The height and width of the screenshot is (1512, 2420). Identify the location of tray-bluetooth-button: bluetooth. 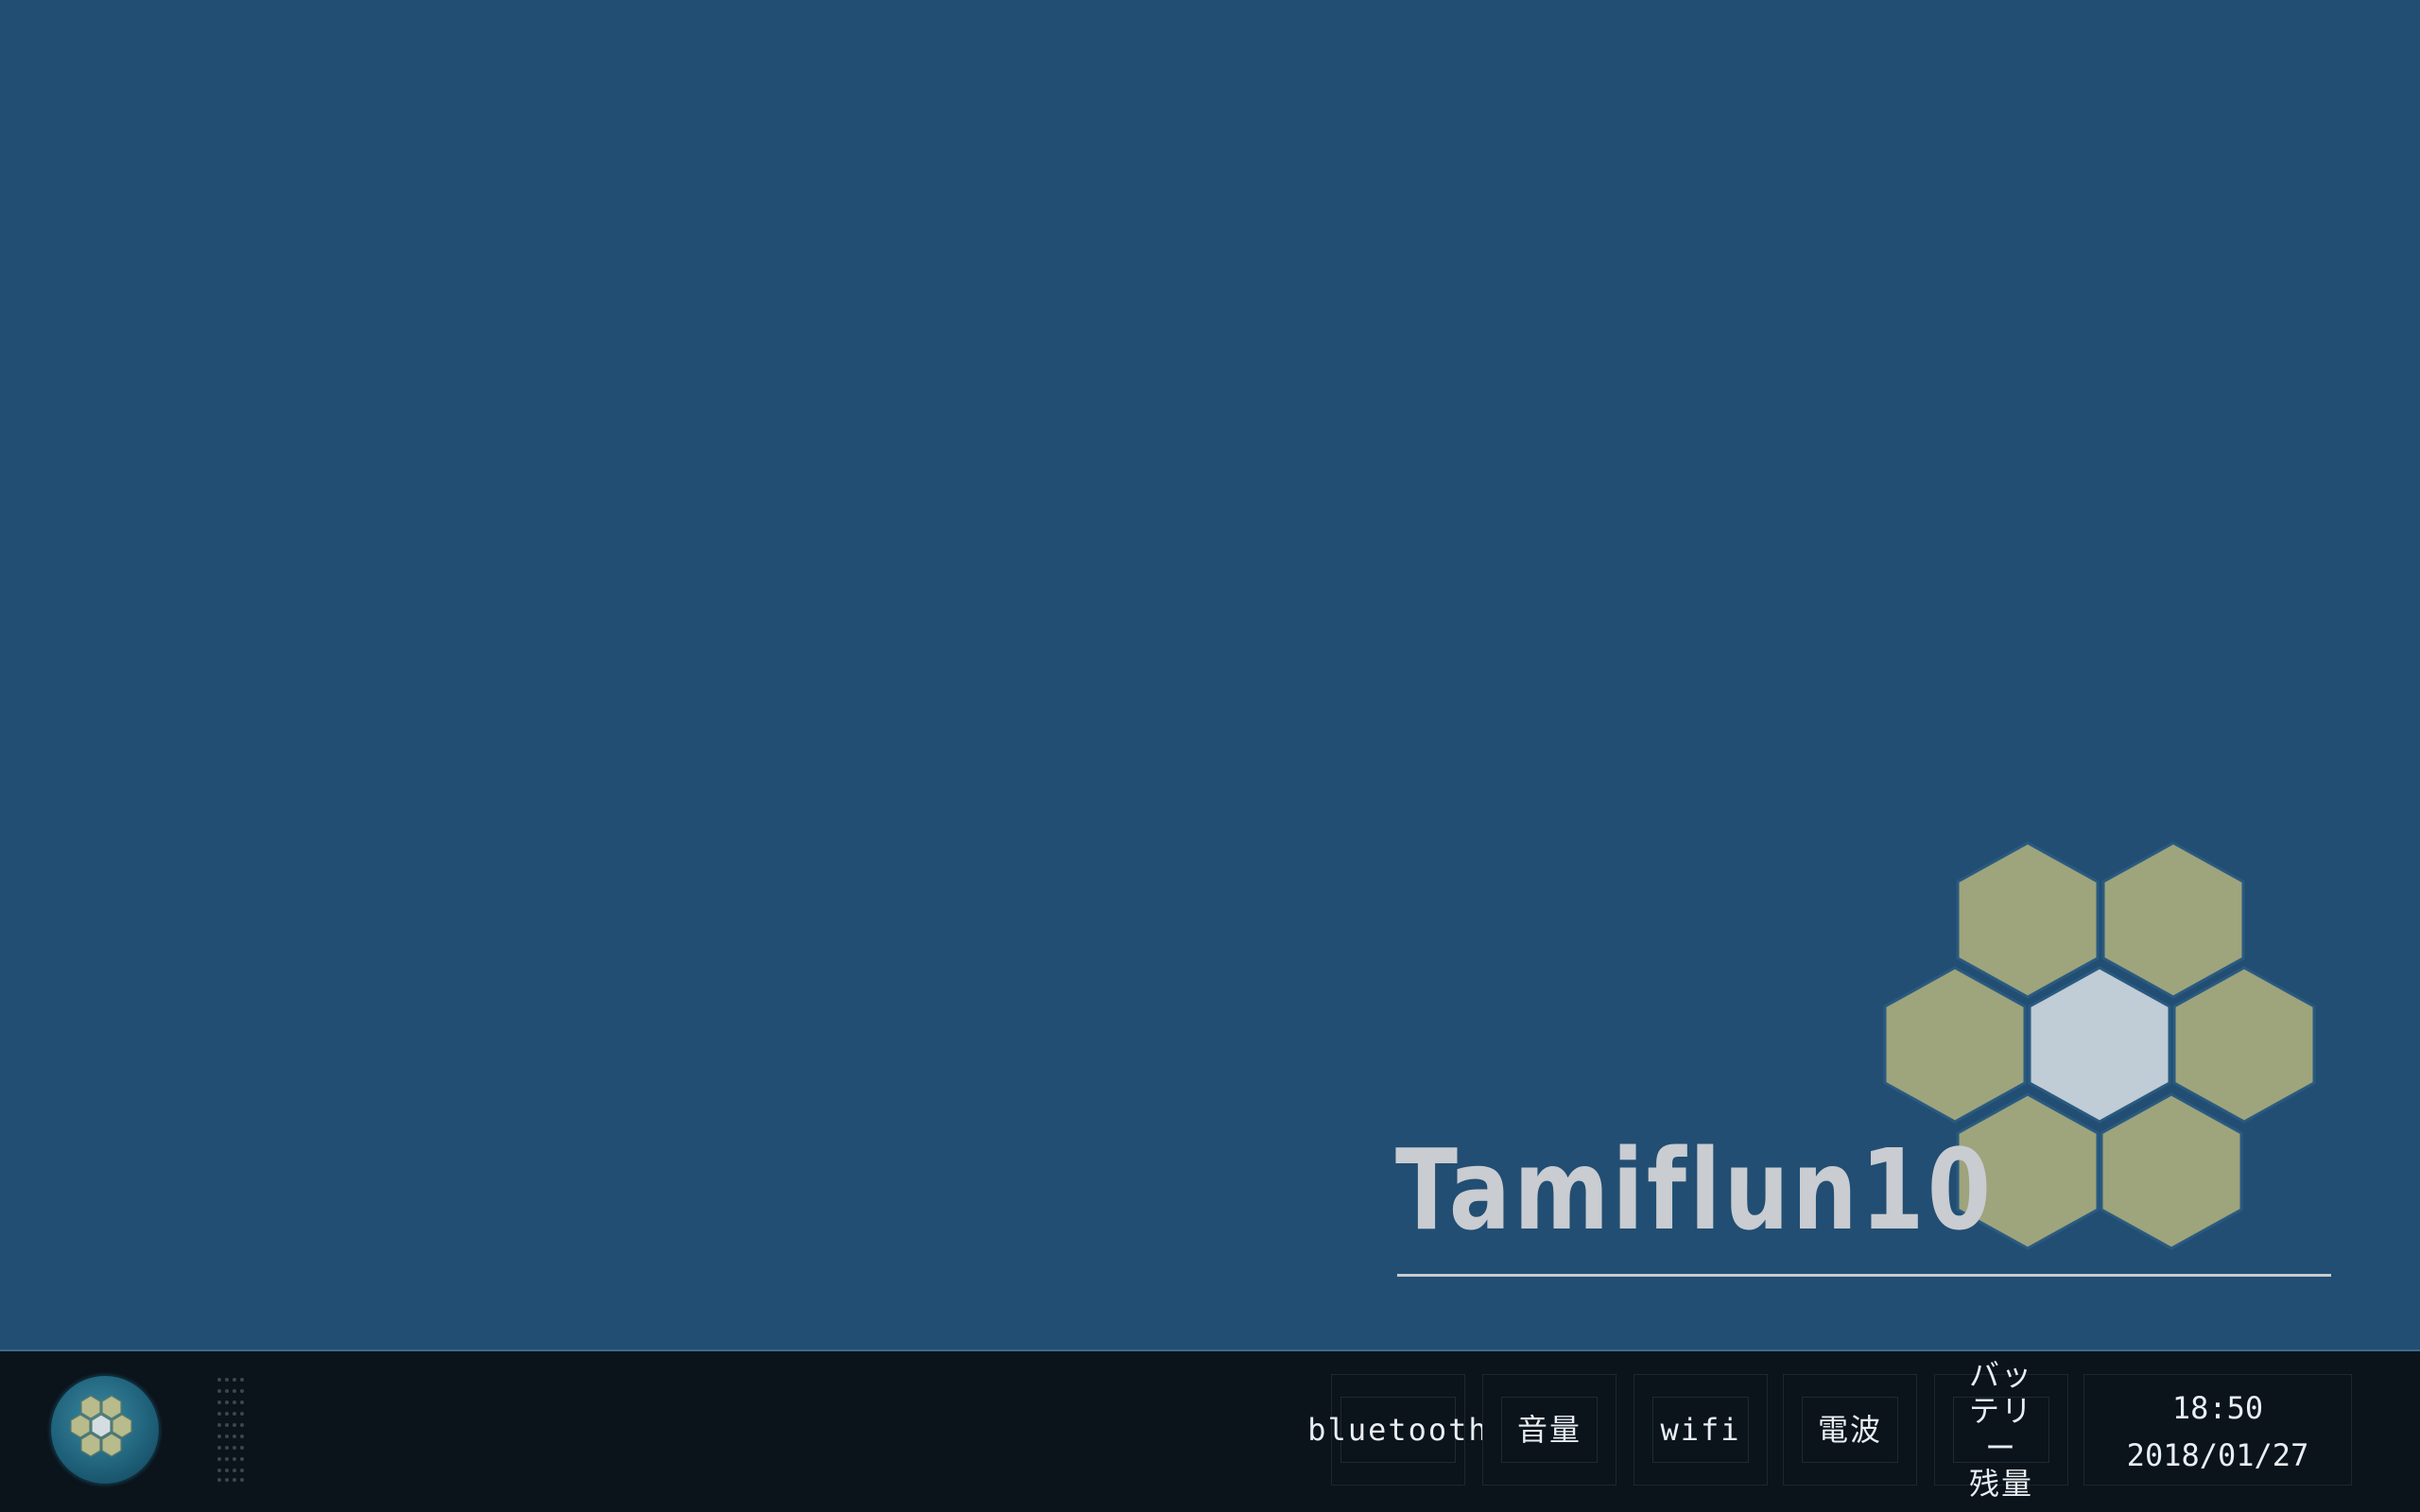
(1397, 1430).